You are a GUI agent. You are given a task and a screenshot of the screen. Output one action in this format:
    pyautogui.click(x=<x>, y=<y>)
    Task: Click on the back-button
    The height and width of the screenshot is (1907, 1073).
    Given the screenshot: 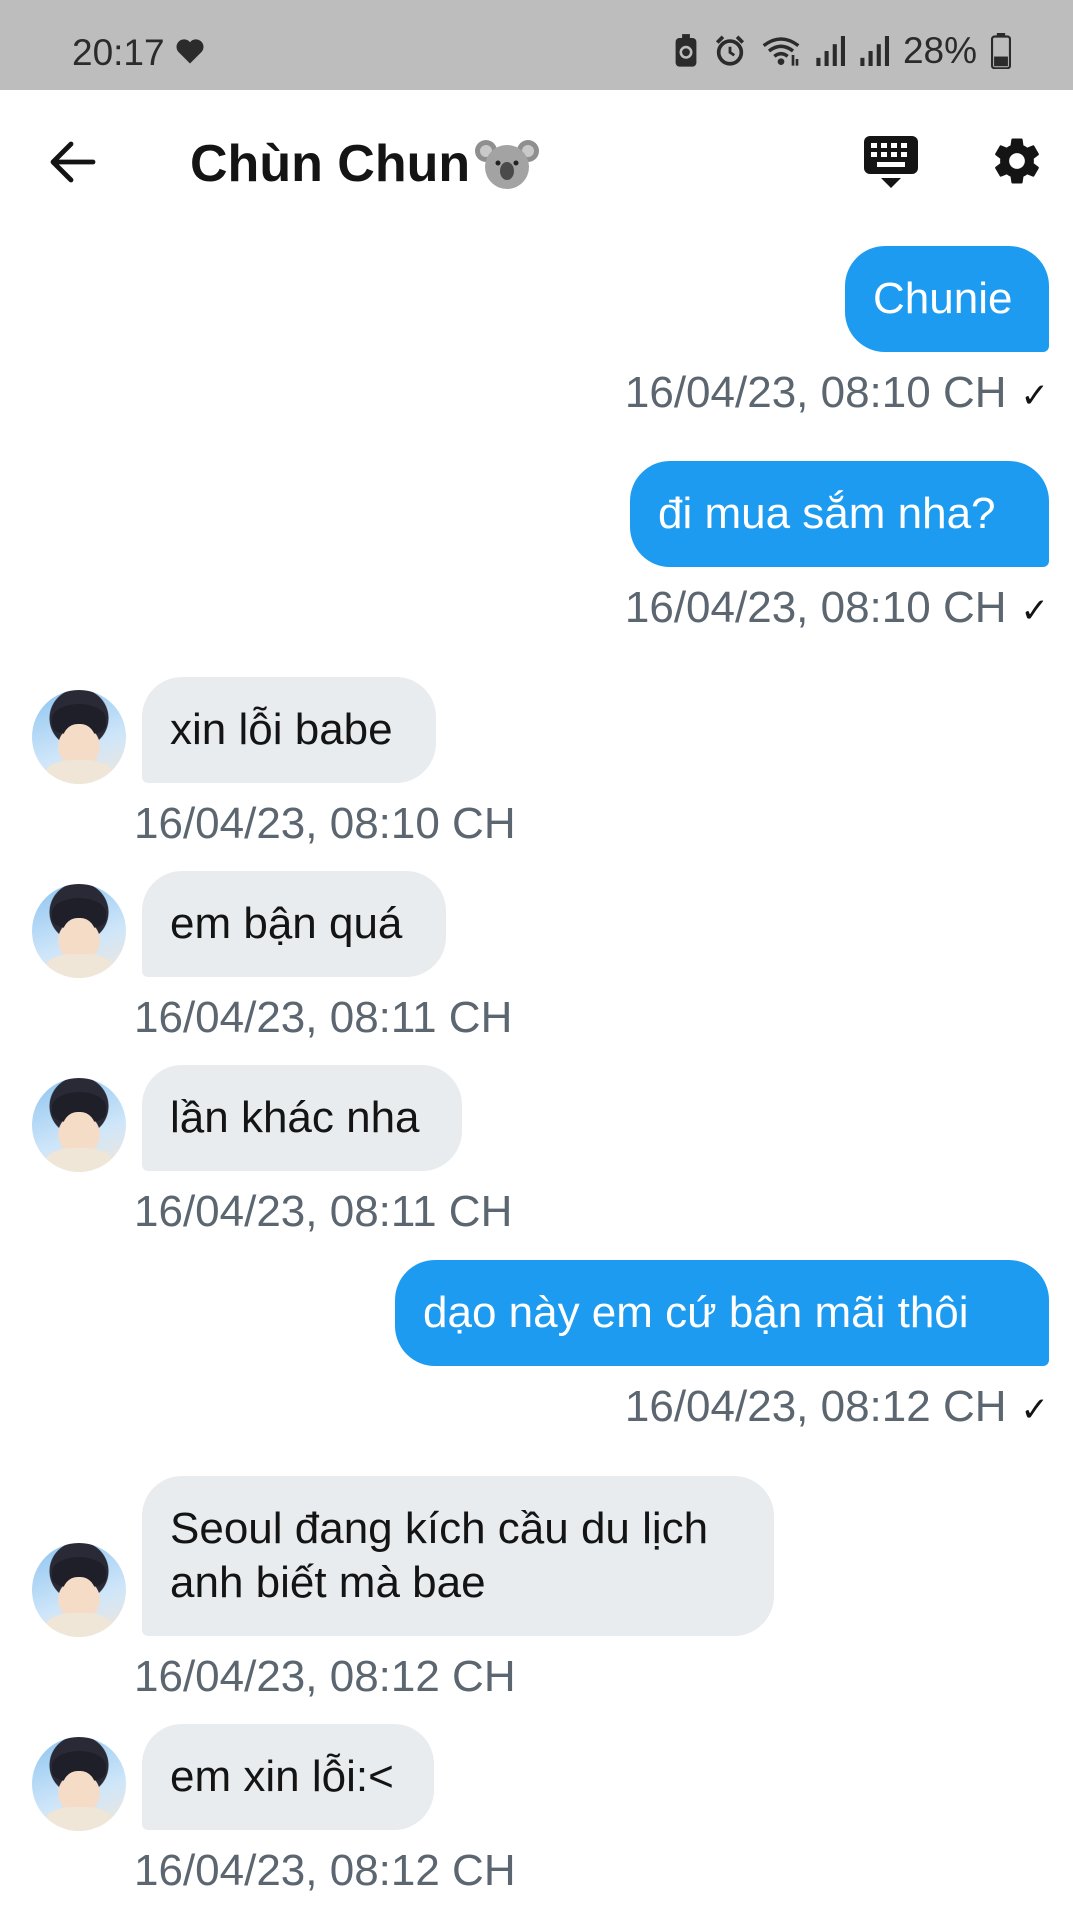 What is the action you would take?
    pyautogui.click(x=73, y=162)
    